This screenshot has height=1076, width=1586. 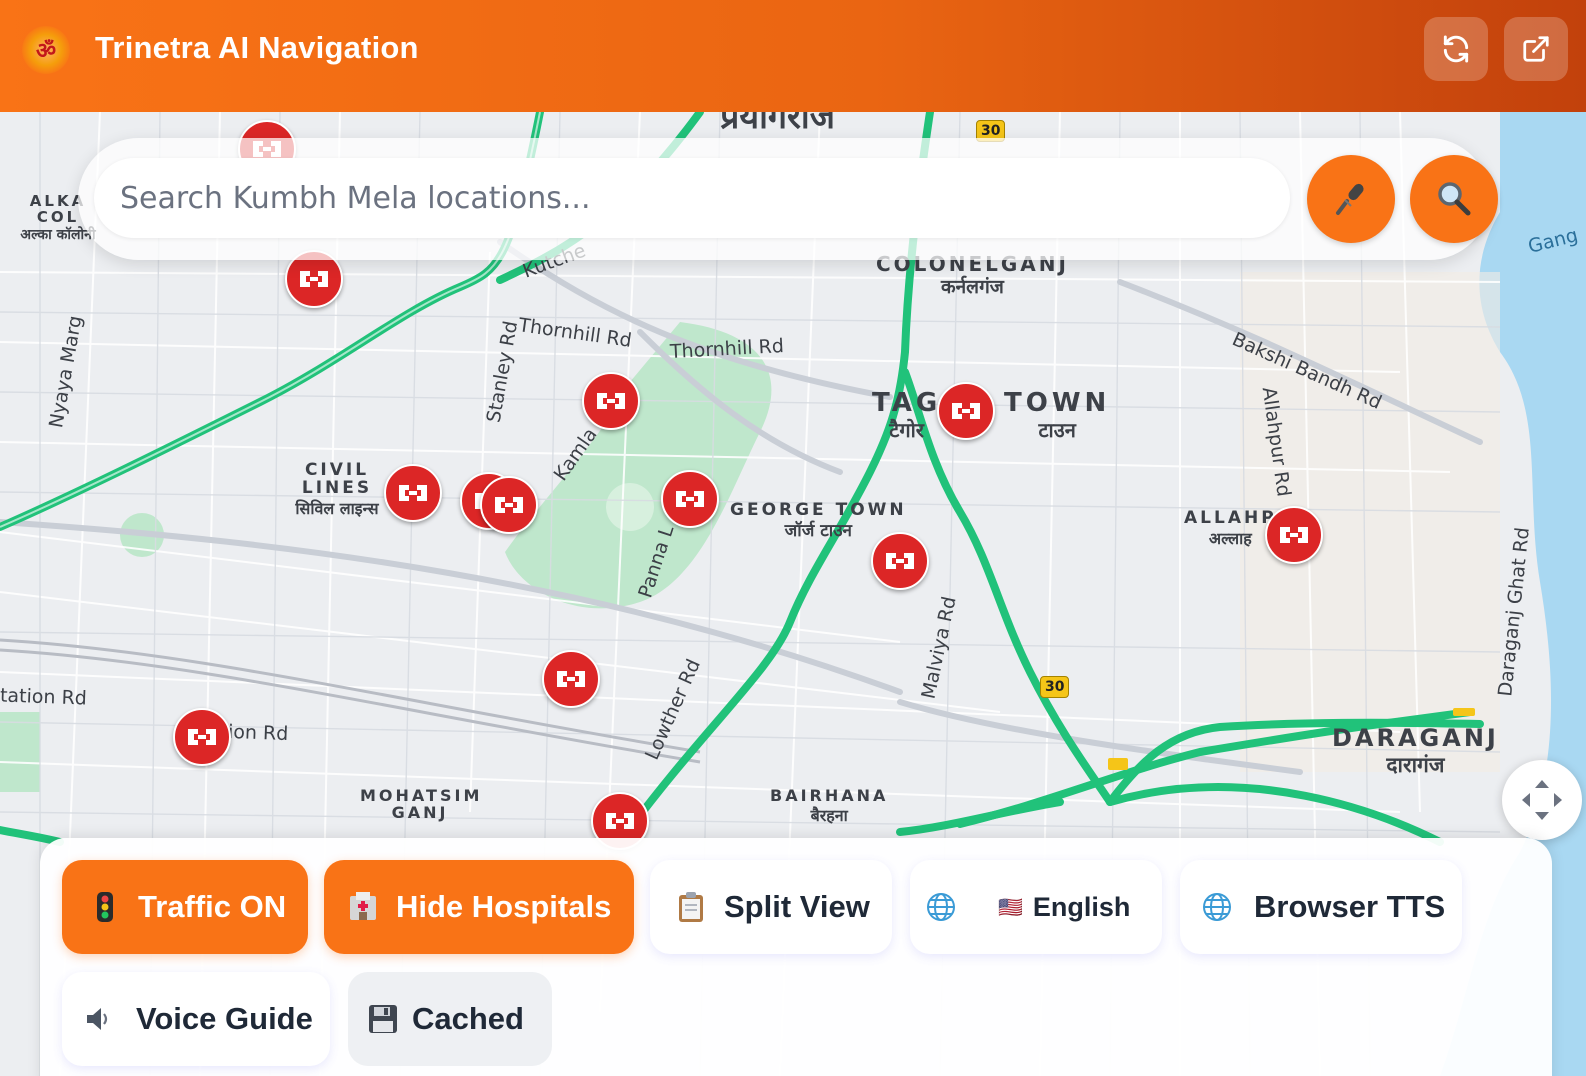 I want to click on microphone-icon, so click(x=1350, y=199).